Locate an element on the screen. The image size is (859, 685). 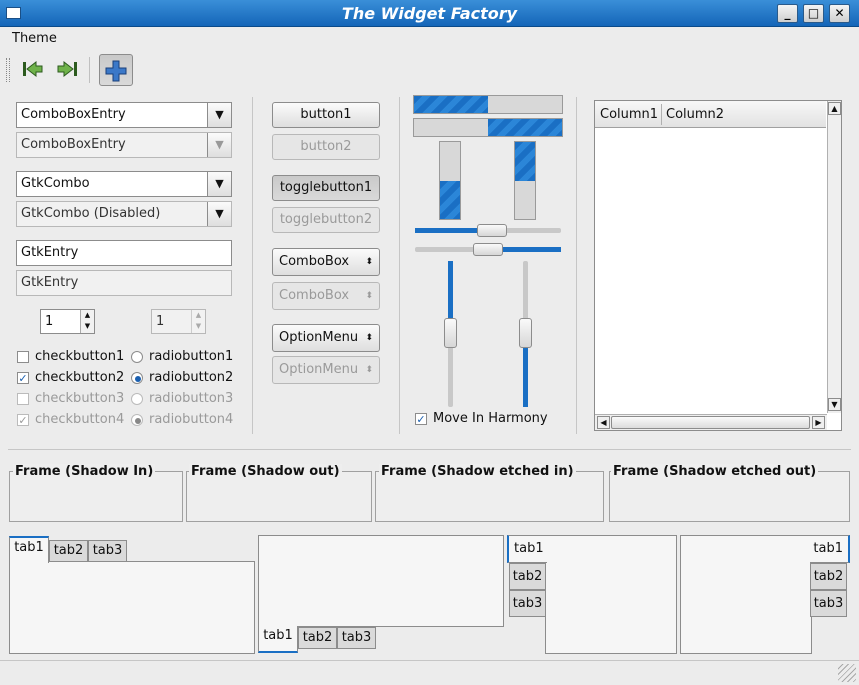
close-button: ✕ is located at coordinates (839, 13).